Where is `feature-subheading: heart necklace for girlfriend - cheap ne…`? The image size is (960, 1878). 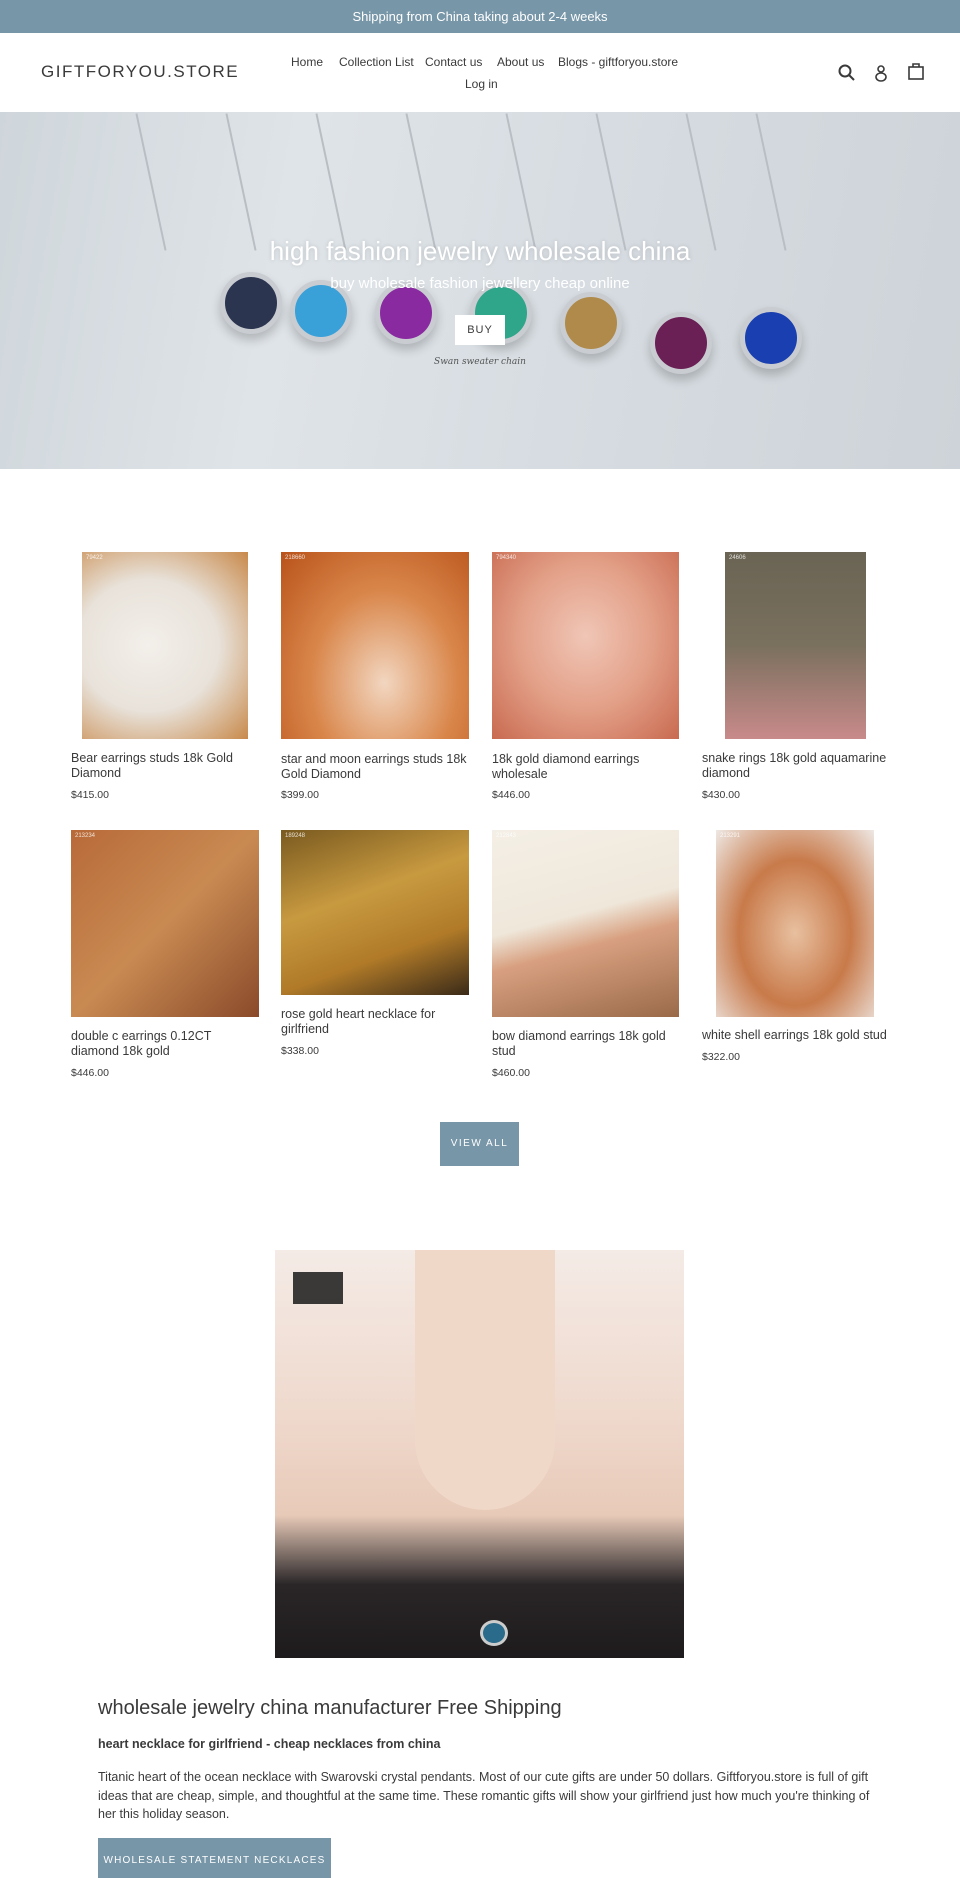
feature-subheading: heart necklace for girlfriend - cheap ne… is located at coordinates (269, 1744).